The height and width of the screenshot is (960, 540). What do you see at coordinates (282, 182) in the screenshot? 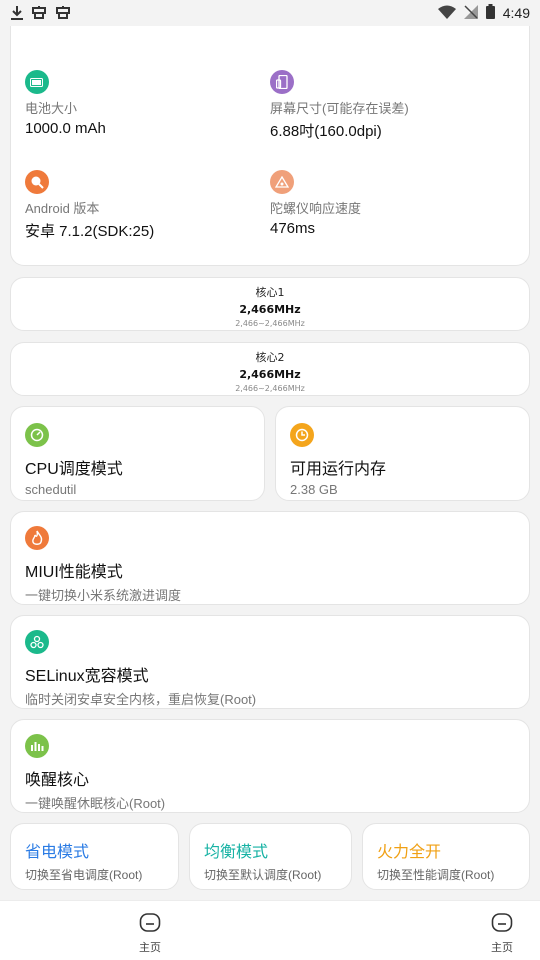
I see `gyro-icon` at bounding box center [282, 182].